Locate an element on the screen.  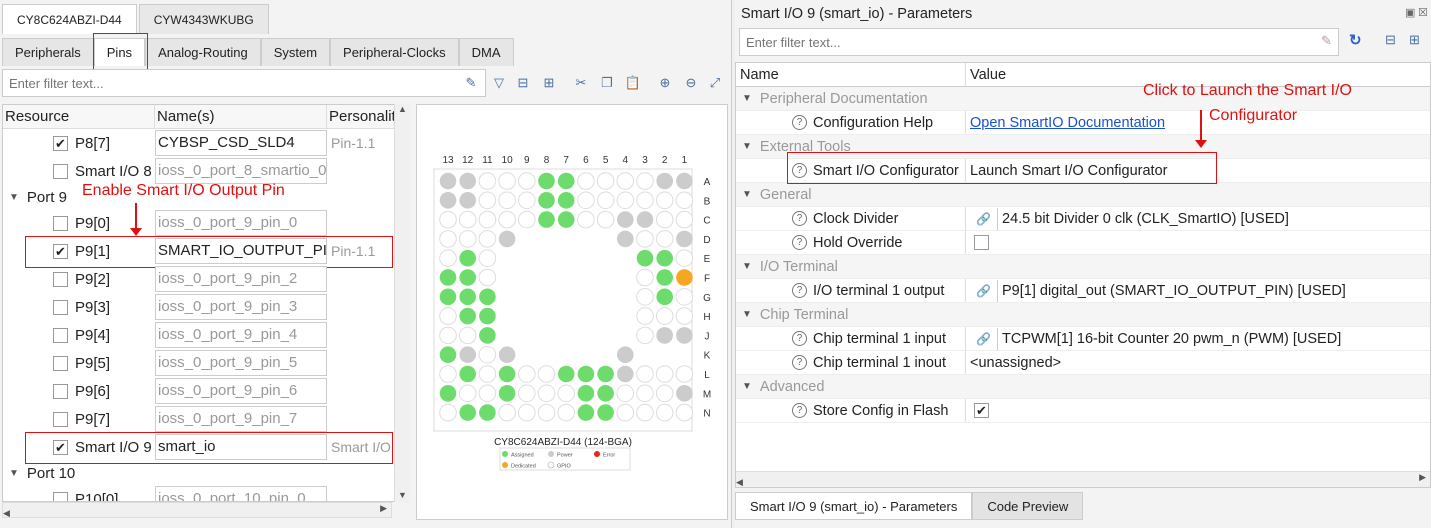
params-horizontal-scrollbar: ◀ ▶ is located at coordinates (1083, 479).